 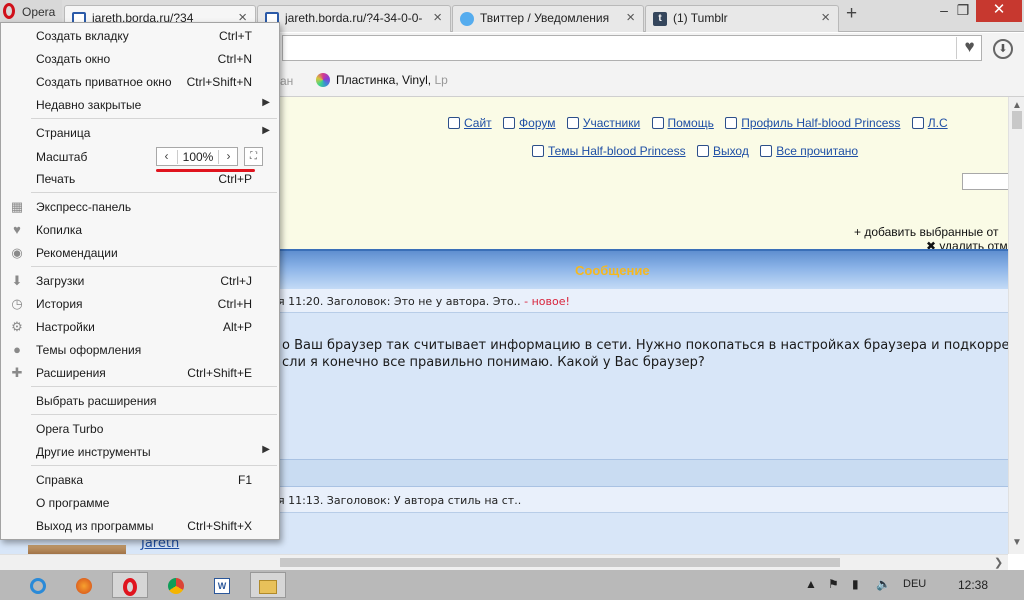 What do you see at coordinates (71, 373) in the screenshot?
I see `menu-item-label: Расширения` at bounding box center [71, 373].